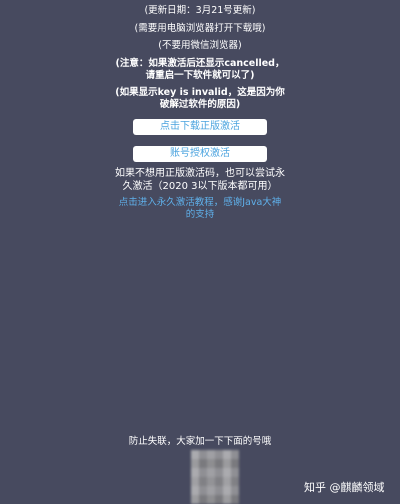 The height and width of the screenshot is (504, 400). I want to click on open-in-browser-text: (需要用电脑浏览器打开下载哦), so click(200, 28).